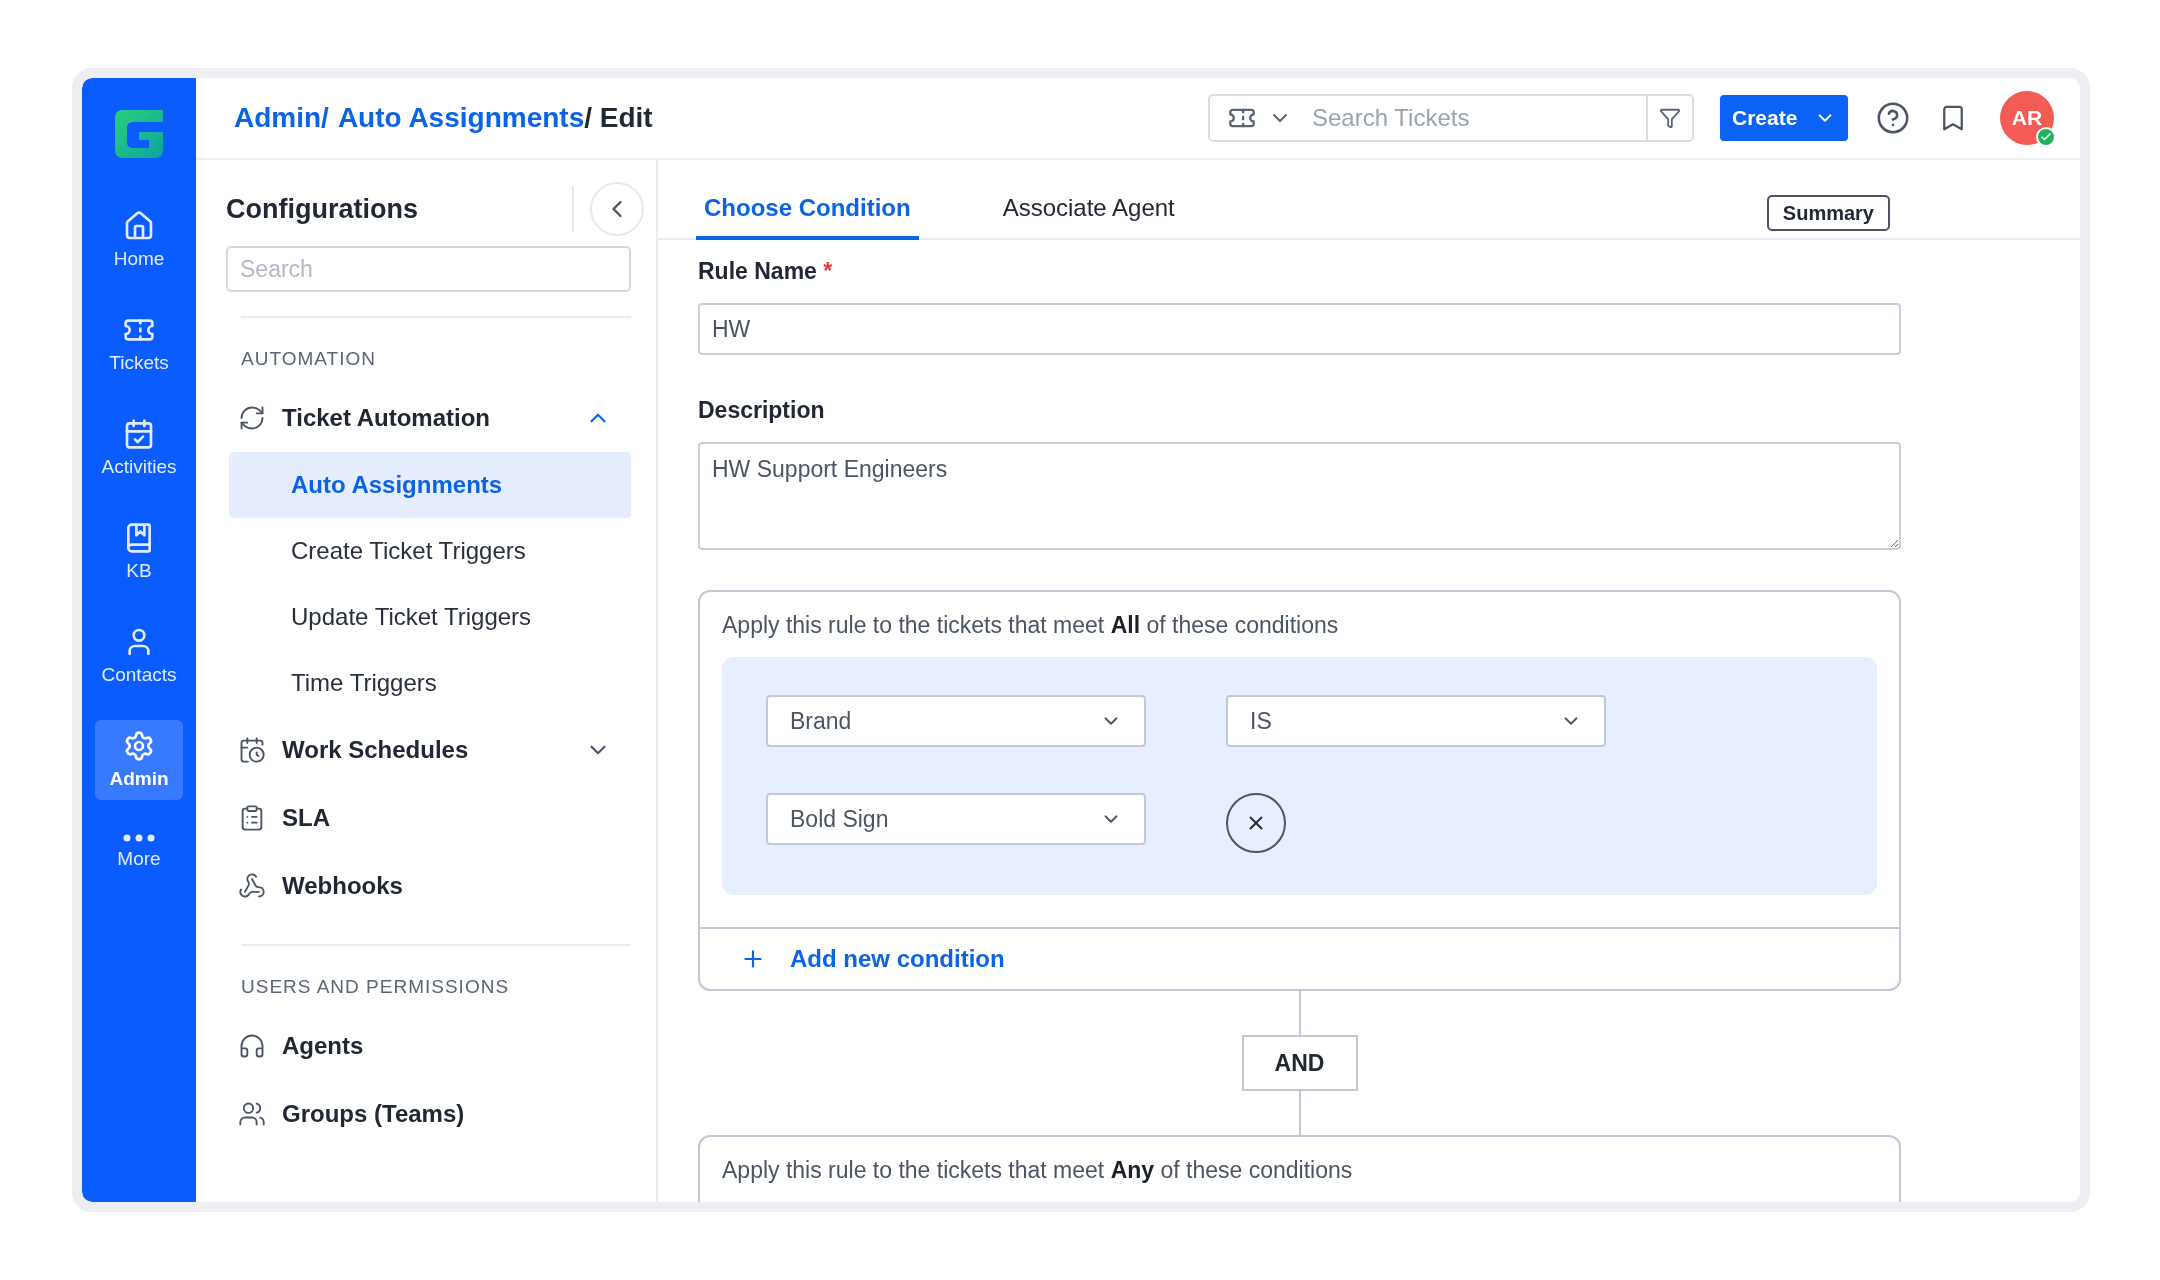 The height and width of the screenshot is (1280, 2160). Describe the element at coordinates (807, 210) in the screenshot. I see `tab: Choose Condition` at that location.